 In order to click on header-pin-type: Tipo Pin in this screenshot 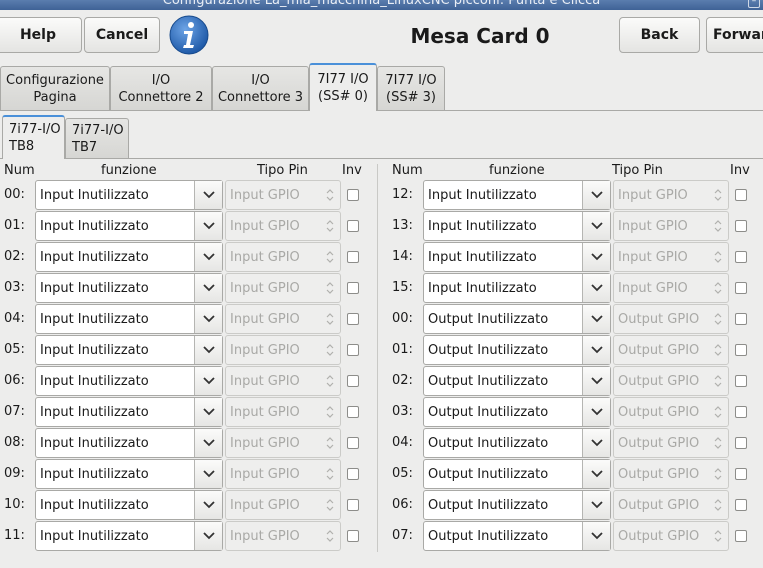, I will do `click(282, 170)`.